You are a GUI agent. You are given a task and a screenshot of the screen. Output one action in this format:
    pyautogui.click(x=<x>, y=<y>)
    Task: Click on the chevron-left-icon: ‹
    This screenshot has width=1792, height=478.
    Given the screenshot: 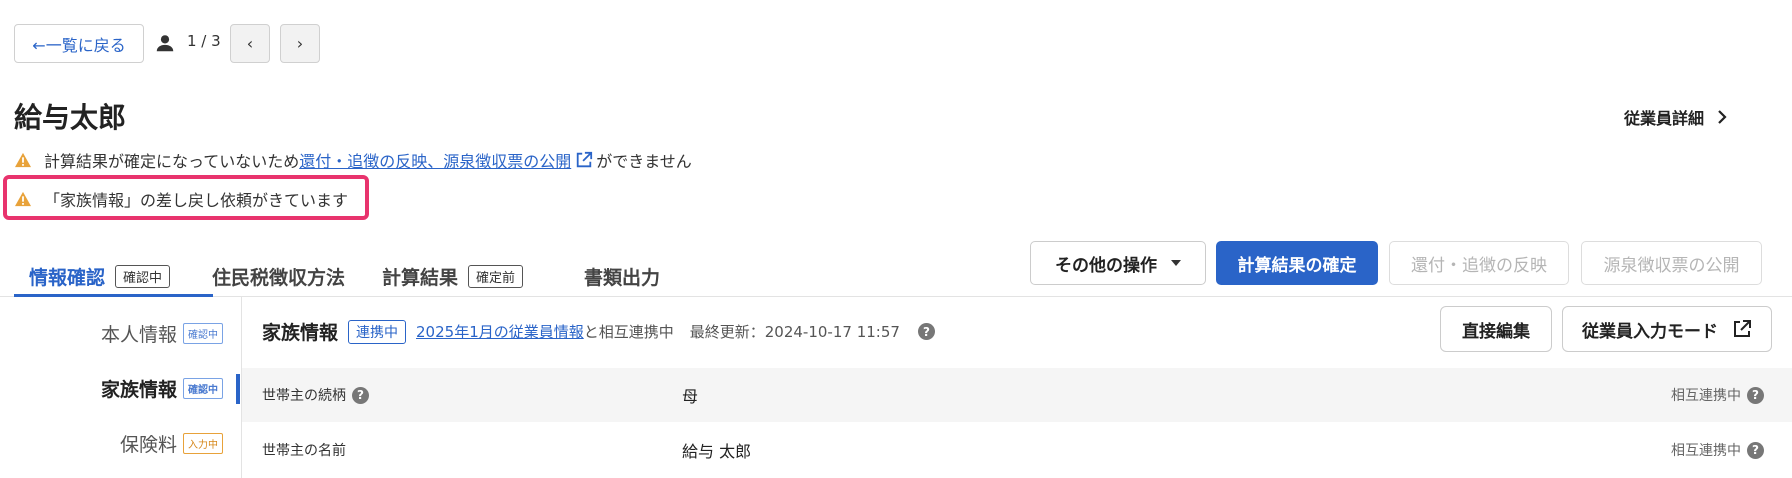 What is the action you would take?
    pyautogui.click(x=250, y=43)
    